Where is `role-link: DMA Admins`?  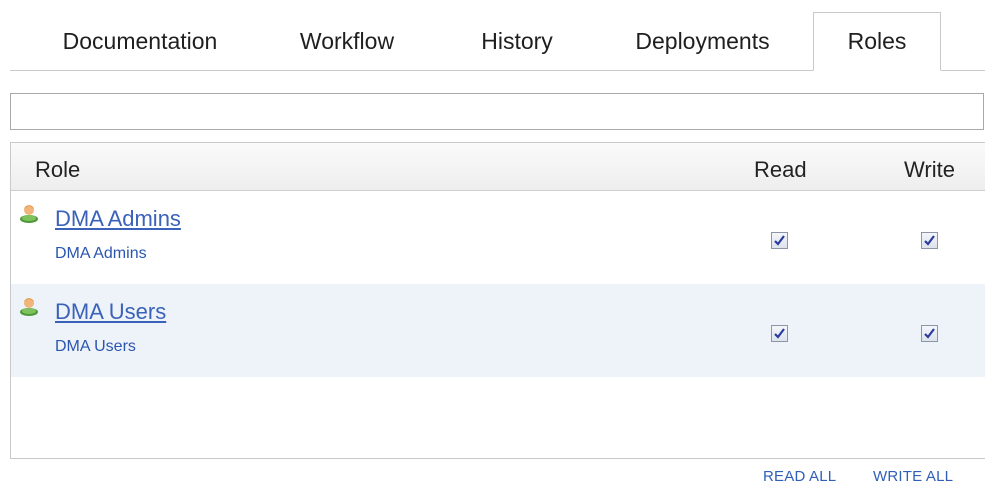
role-link: DMA Admins is located at coordinates (118, 219).